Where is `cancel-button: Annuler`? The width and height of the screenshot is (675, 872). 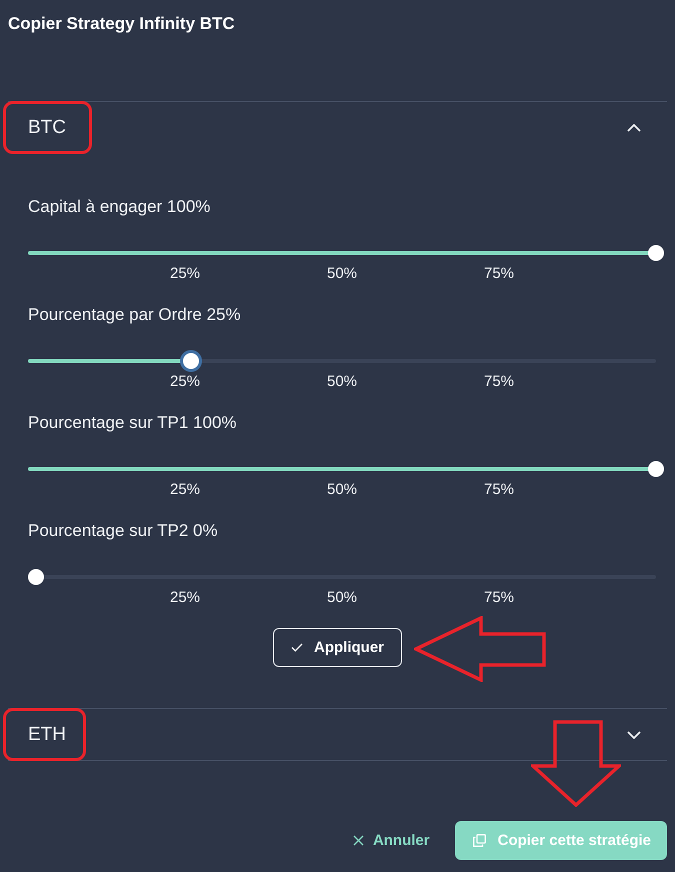 cancel-button: Annuler is located at coordinates (391, 840).